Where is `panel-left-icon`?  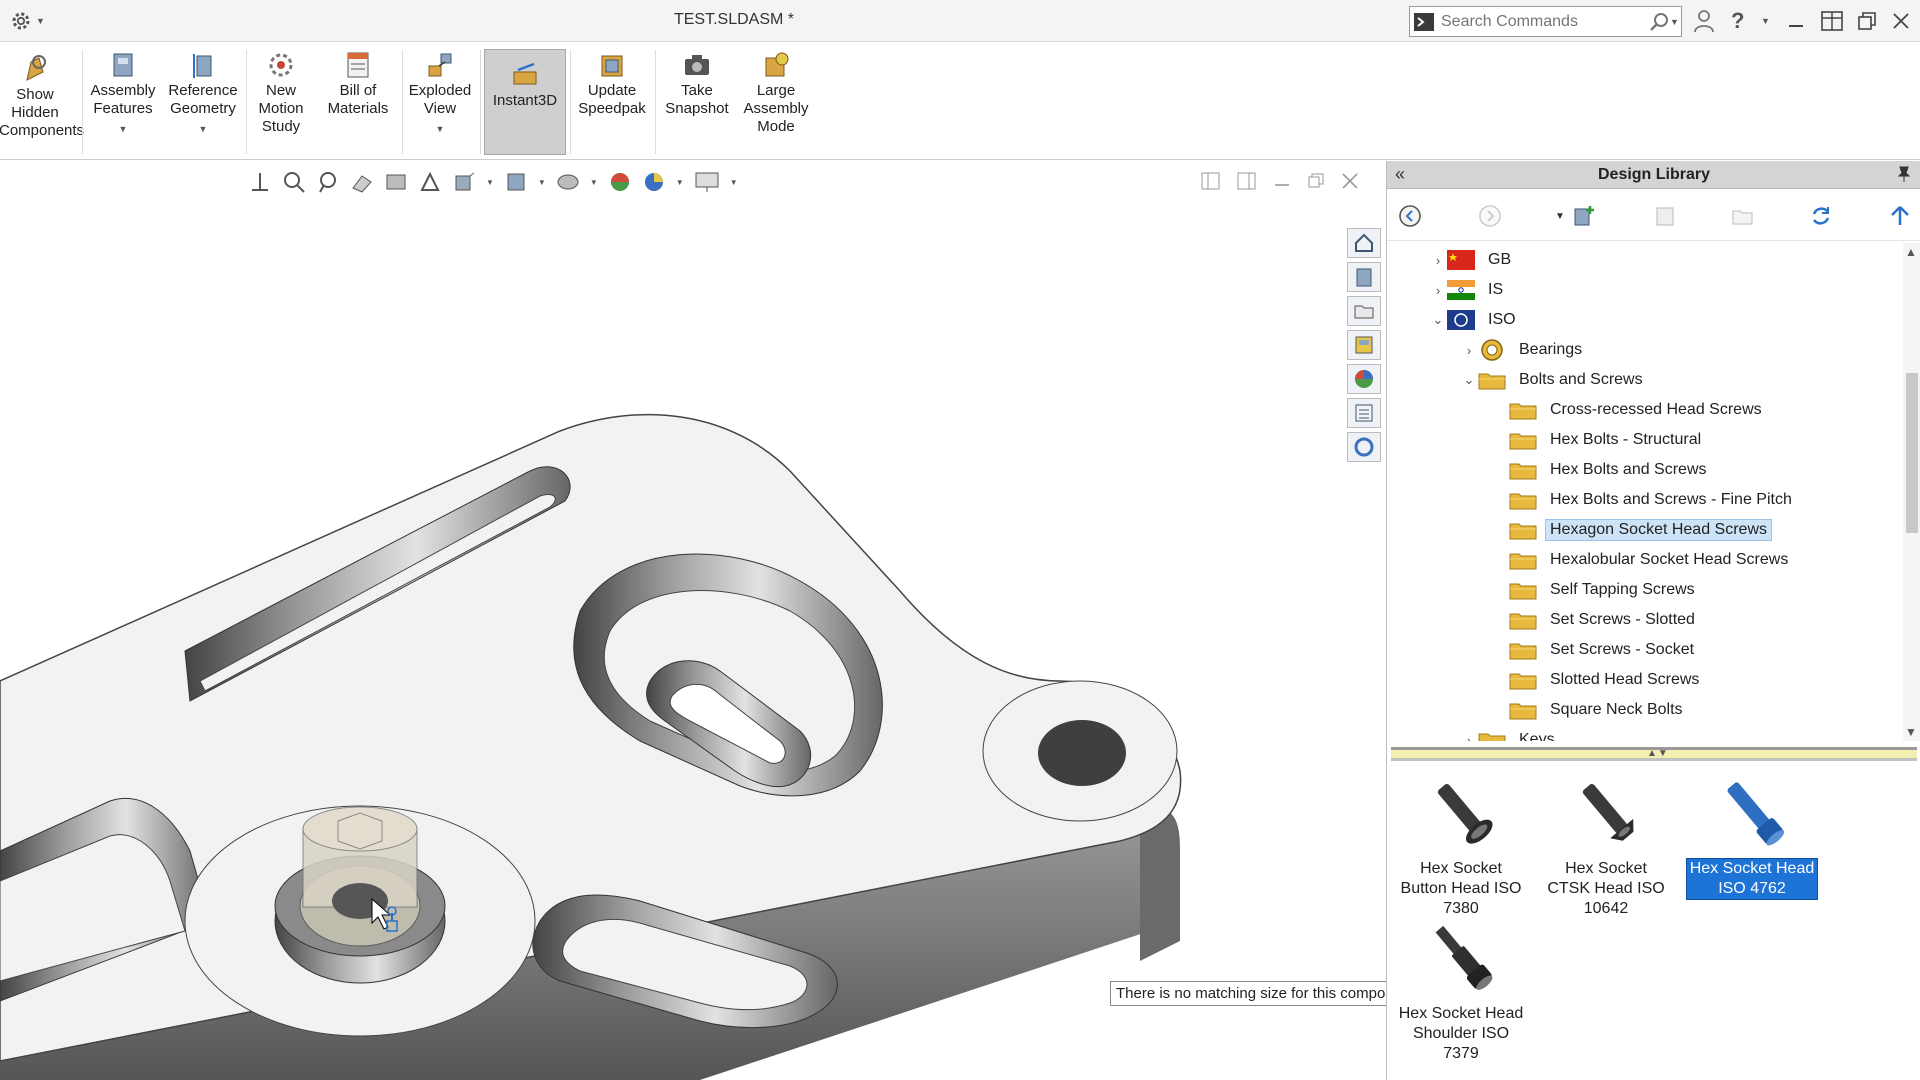 panel-left-icon is located at coordinates (1211, 181).